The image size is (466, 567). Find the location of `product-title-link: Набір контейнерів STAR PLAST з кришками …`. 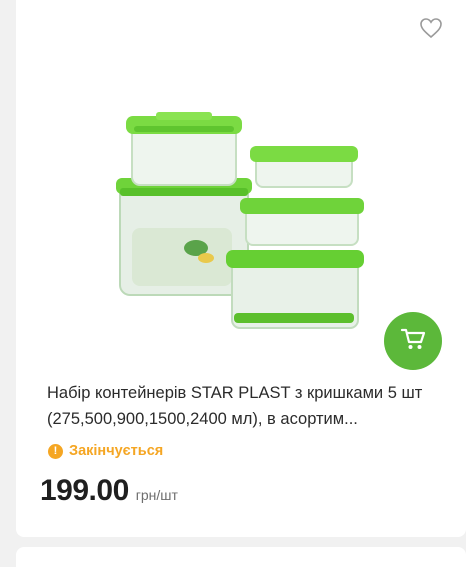

product-title-link: Набір контейнерів STAR PLAST з кришками … is located at coordinates (244, 406).